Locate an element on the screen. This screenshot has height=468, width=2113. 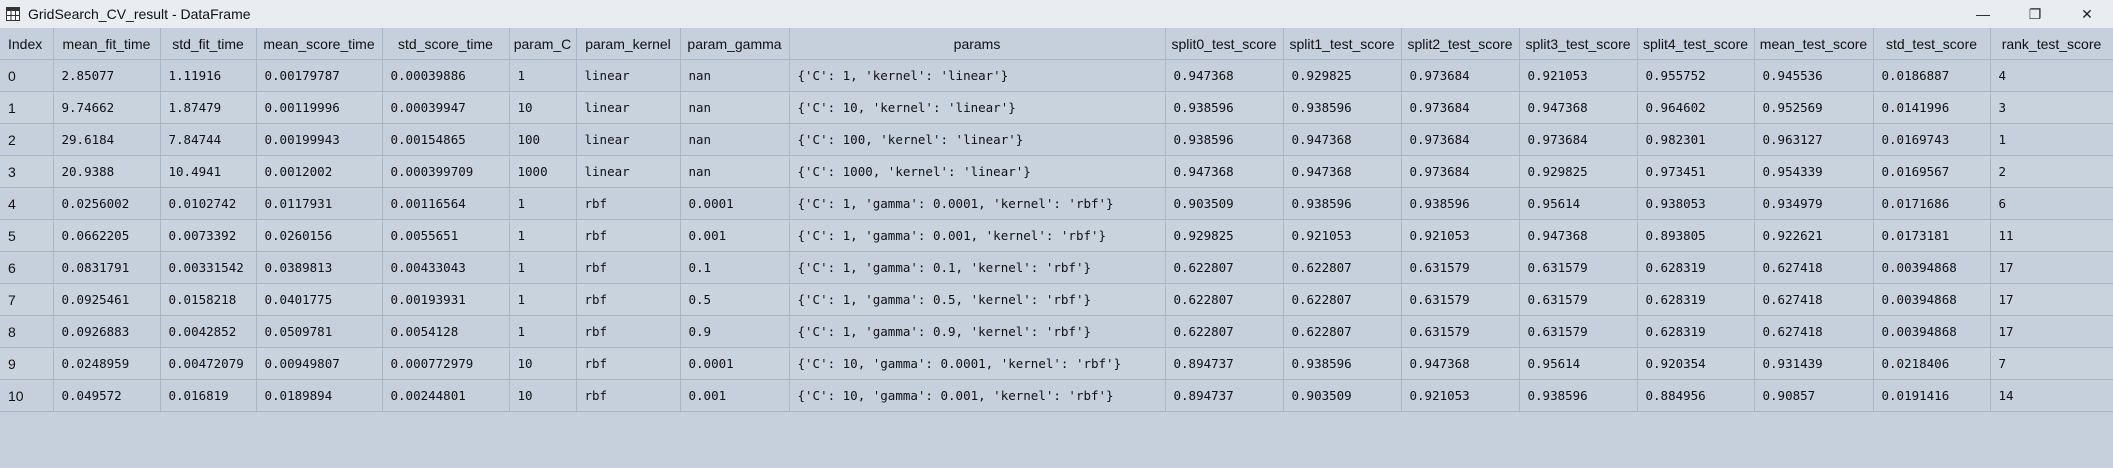
table-cell-split3-test-score: 0.631579 is located at coordinates (1578, 331).